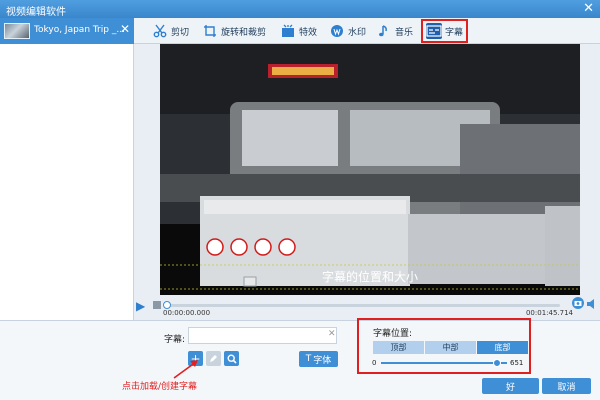  Describe the element at coordinates (288, 31) in the screenshot. I see `effects-icon` at that location.